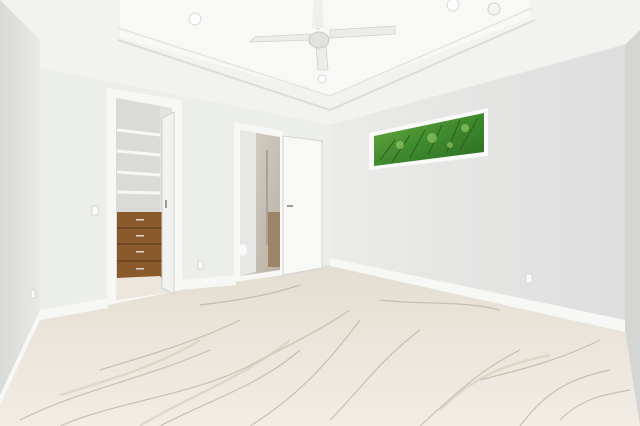 This screenshot has width=640, height=426. What do you see at coordinates (274, 239) in the screenshot?
I see `bath-vanity` at bounding box center [274, 239].